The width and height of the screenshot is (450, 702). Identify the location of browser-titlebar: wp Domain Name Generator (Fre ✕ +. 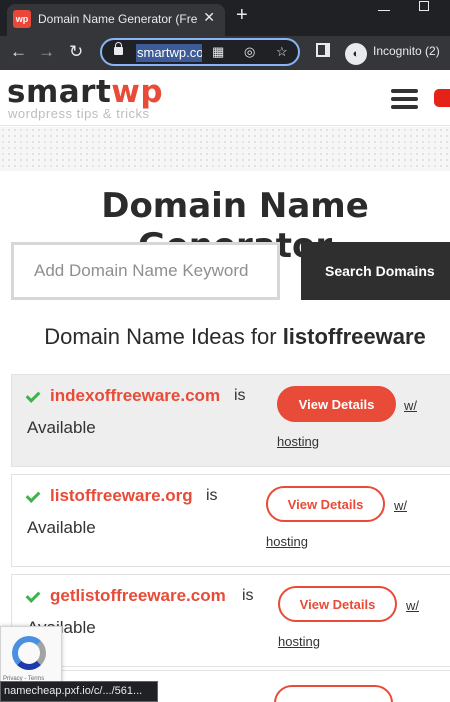
(225, 18).